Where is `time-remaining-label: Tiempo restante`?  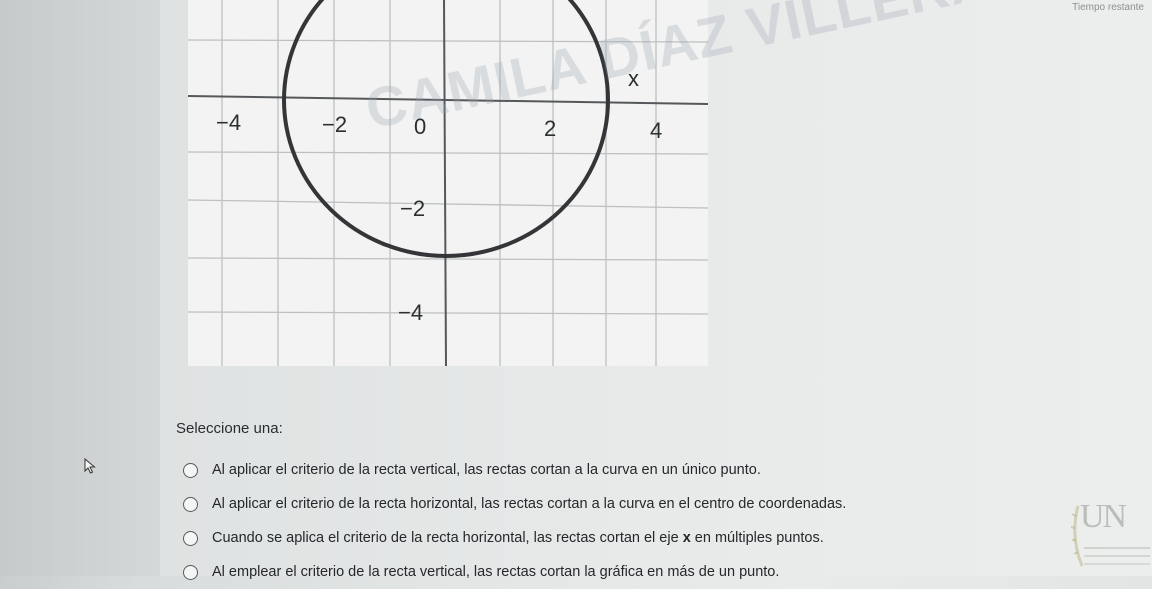 time-remaining-label: Tiempo restante is located at coordinates (1108, 7).